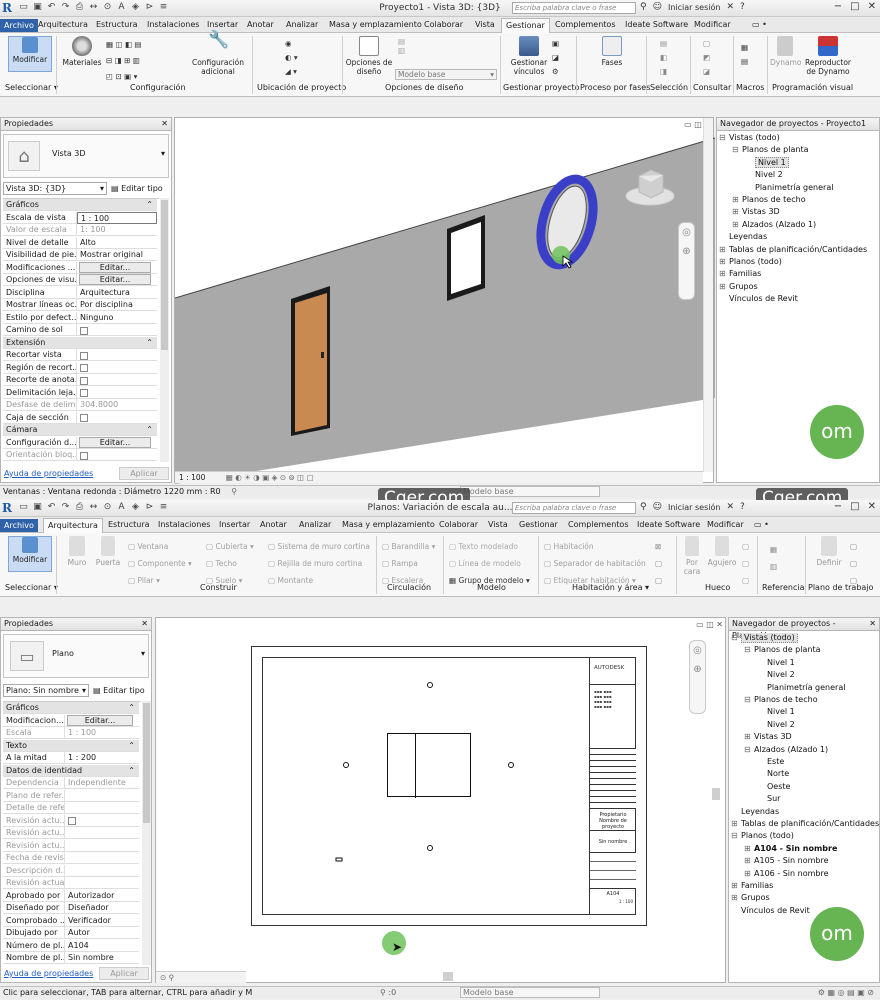 The height and width of the screenshot is (1000, 880). Describe the element at coordinates (71, 733) in the screenshot. I see `property-row: Escala 1 : 100` at that location.